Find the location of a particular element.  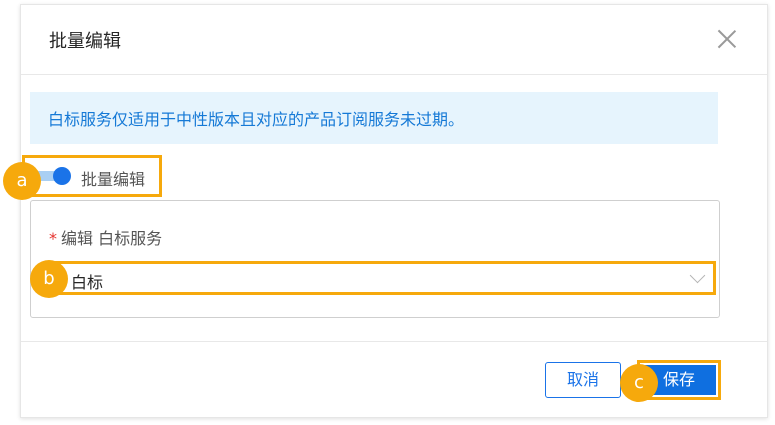

field-label-text: 编辑 白标服务 is located at coordinates (112, 238).